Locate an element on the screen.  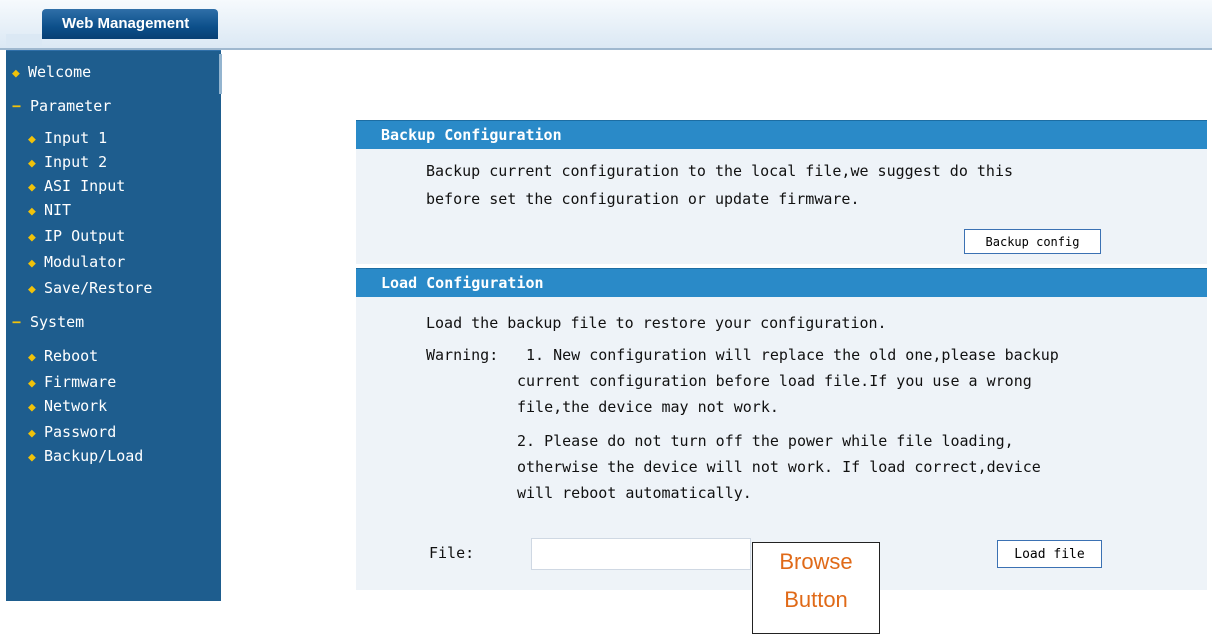
sidebar-item-label: Input 1 is located at coordinates (76, 138).